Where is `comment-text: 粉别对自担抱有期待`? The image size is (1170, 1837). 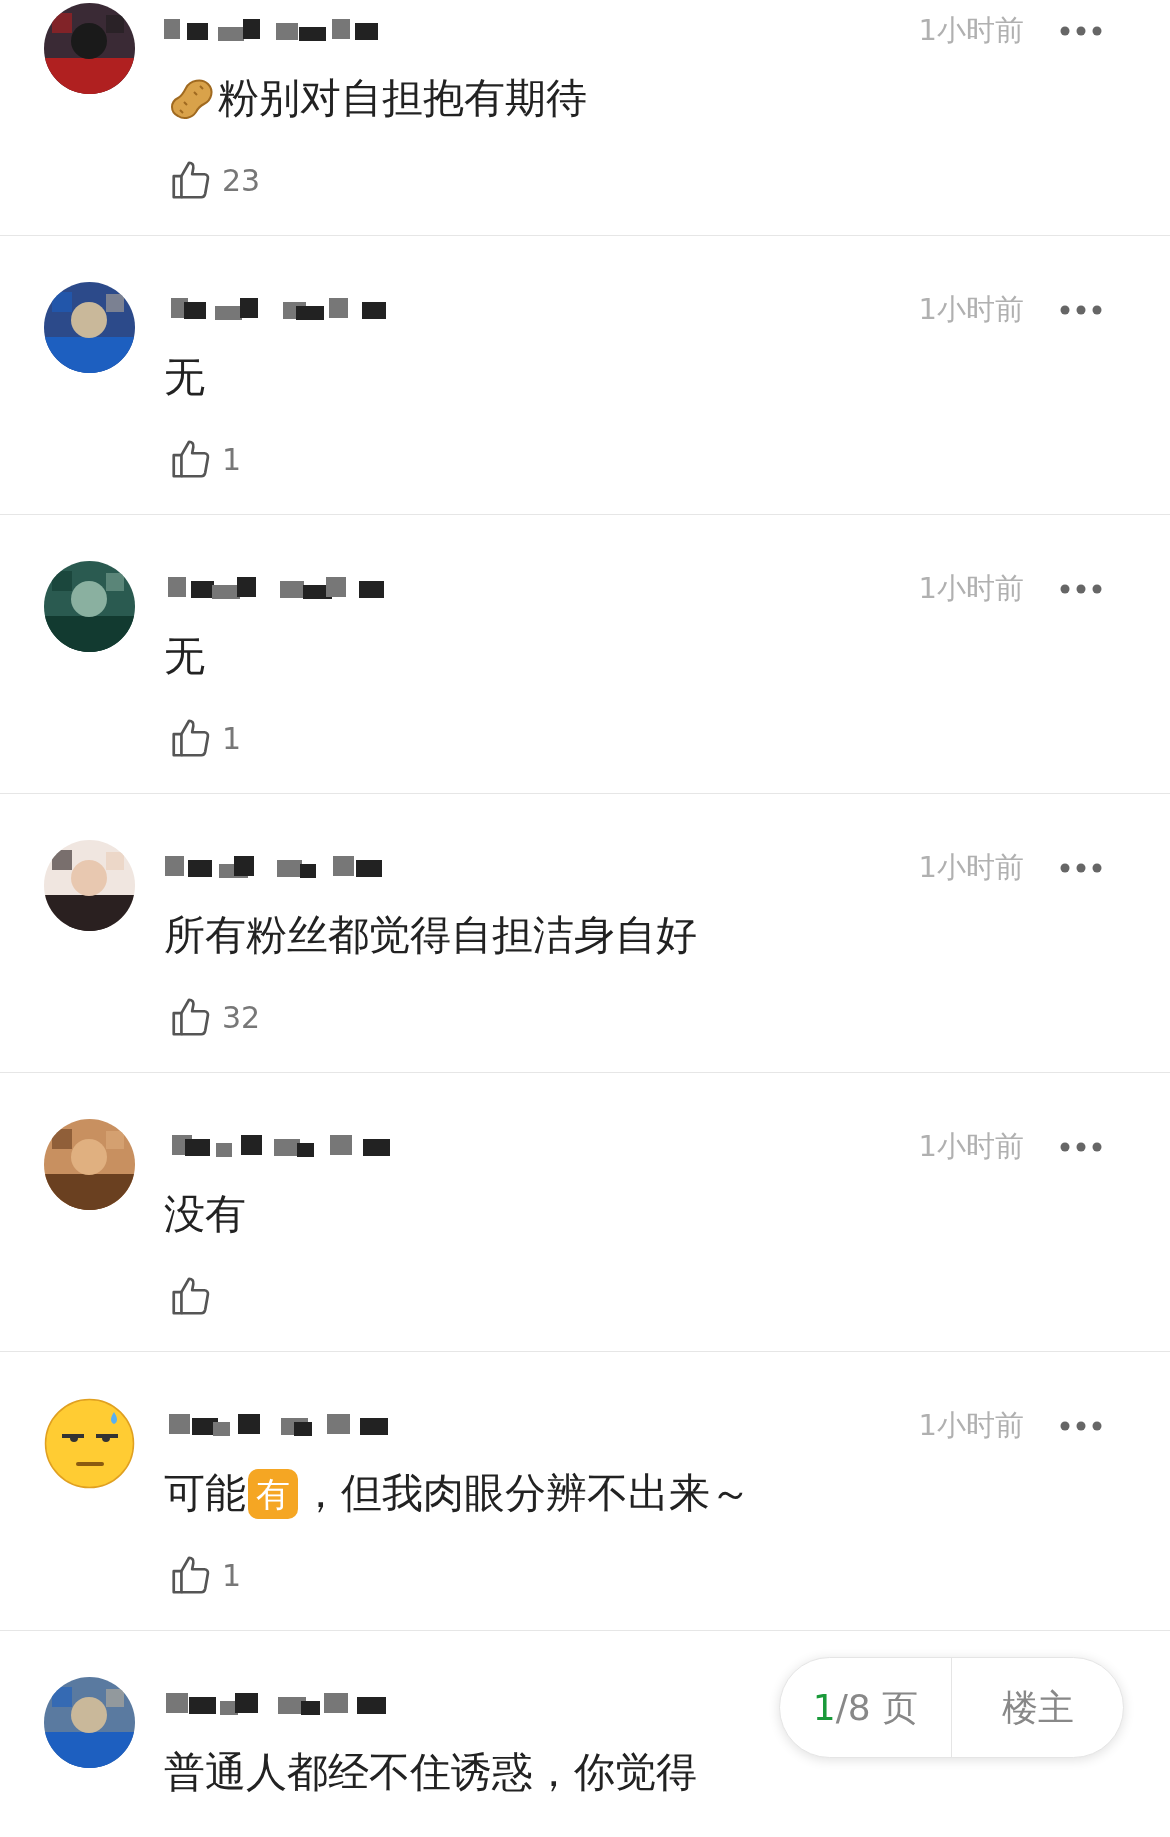 comment-text: 粉别对自担抱有期待 is located at coordinates (402, 99).